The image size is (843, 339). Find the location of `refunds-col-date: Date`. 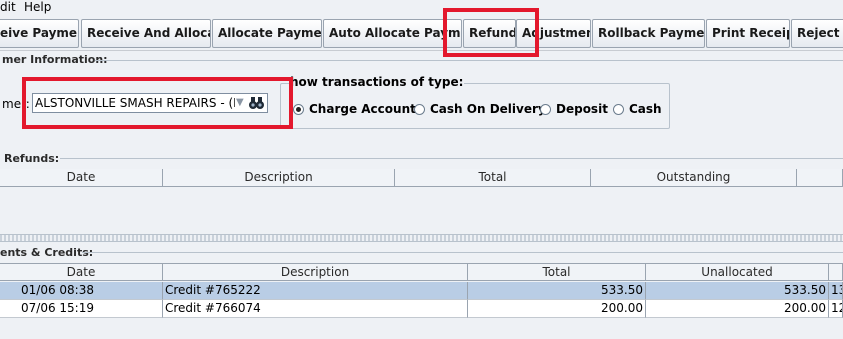

refunds-col-date: Date is located at coordinates (81, 178).